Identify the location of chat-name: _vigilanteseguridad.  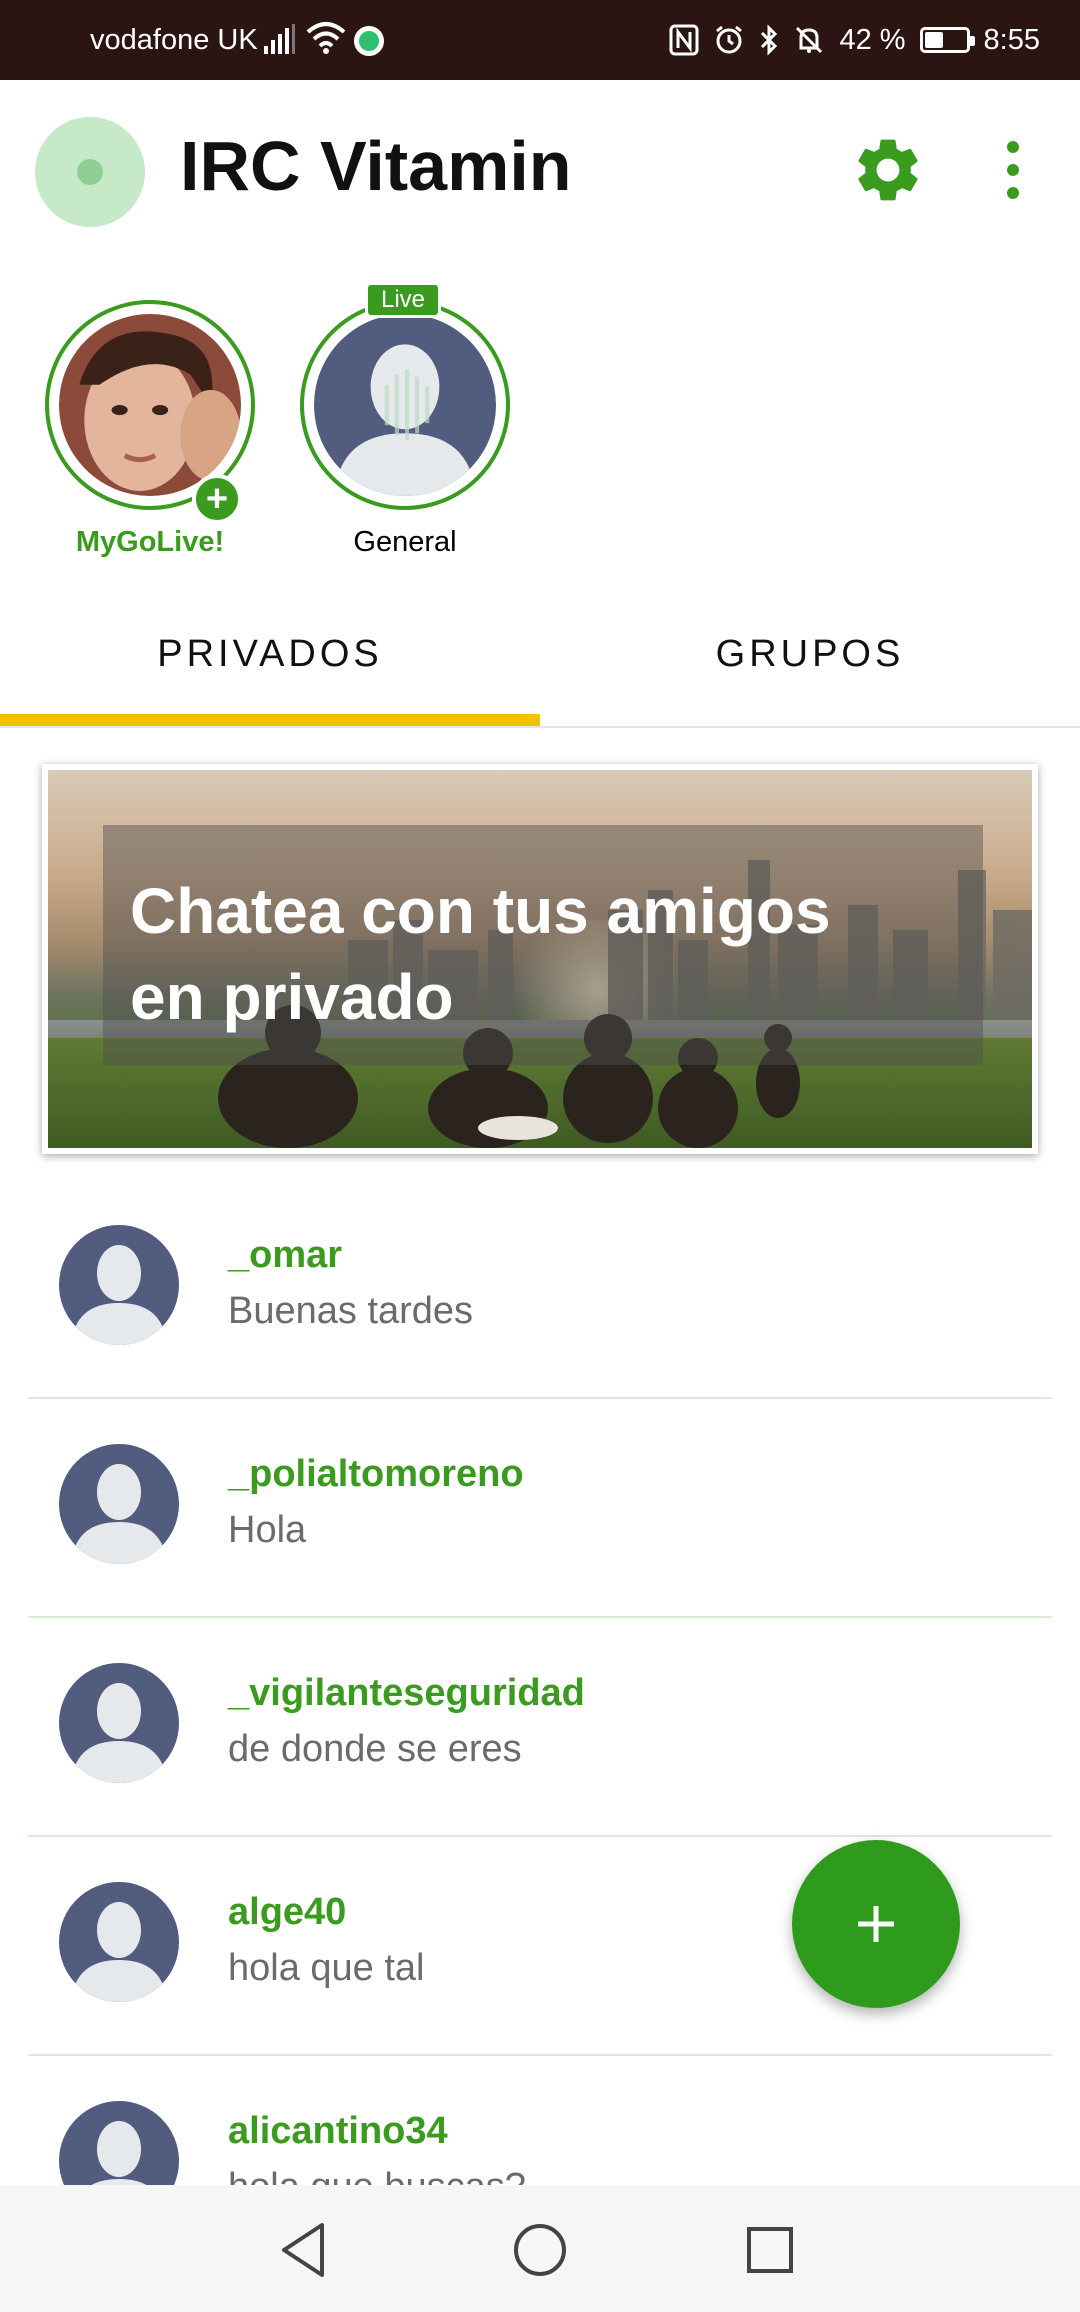
(406, 1693).